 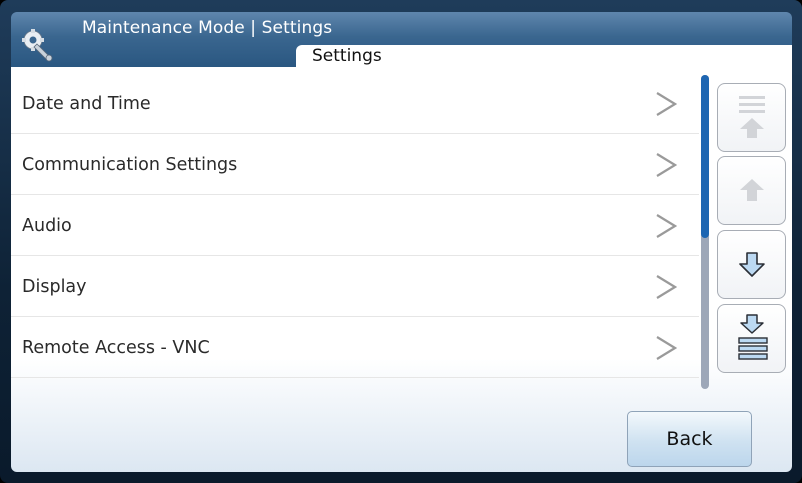 I want to click on list-item-label: Communication Settings, so click(x=130, y=165).